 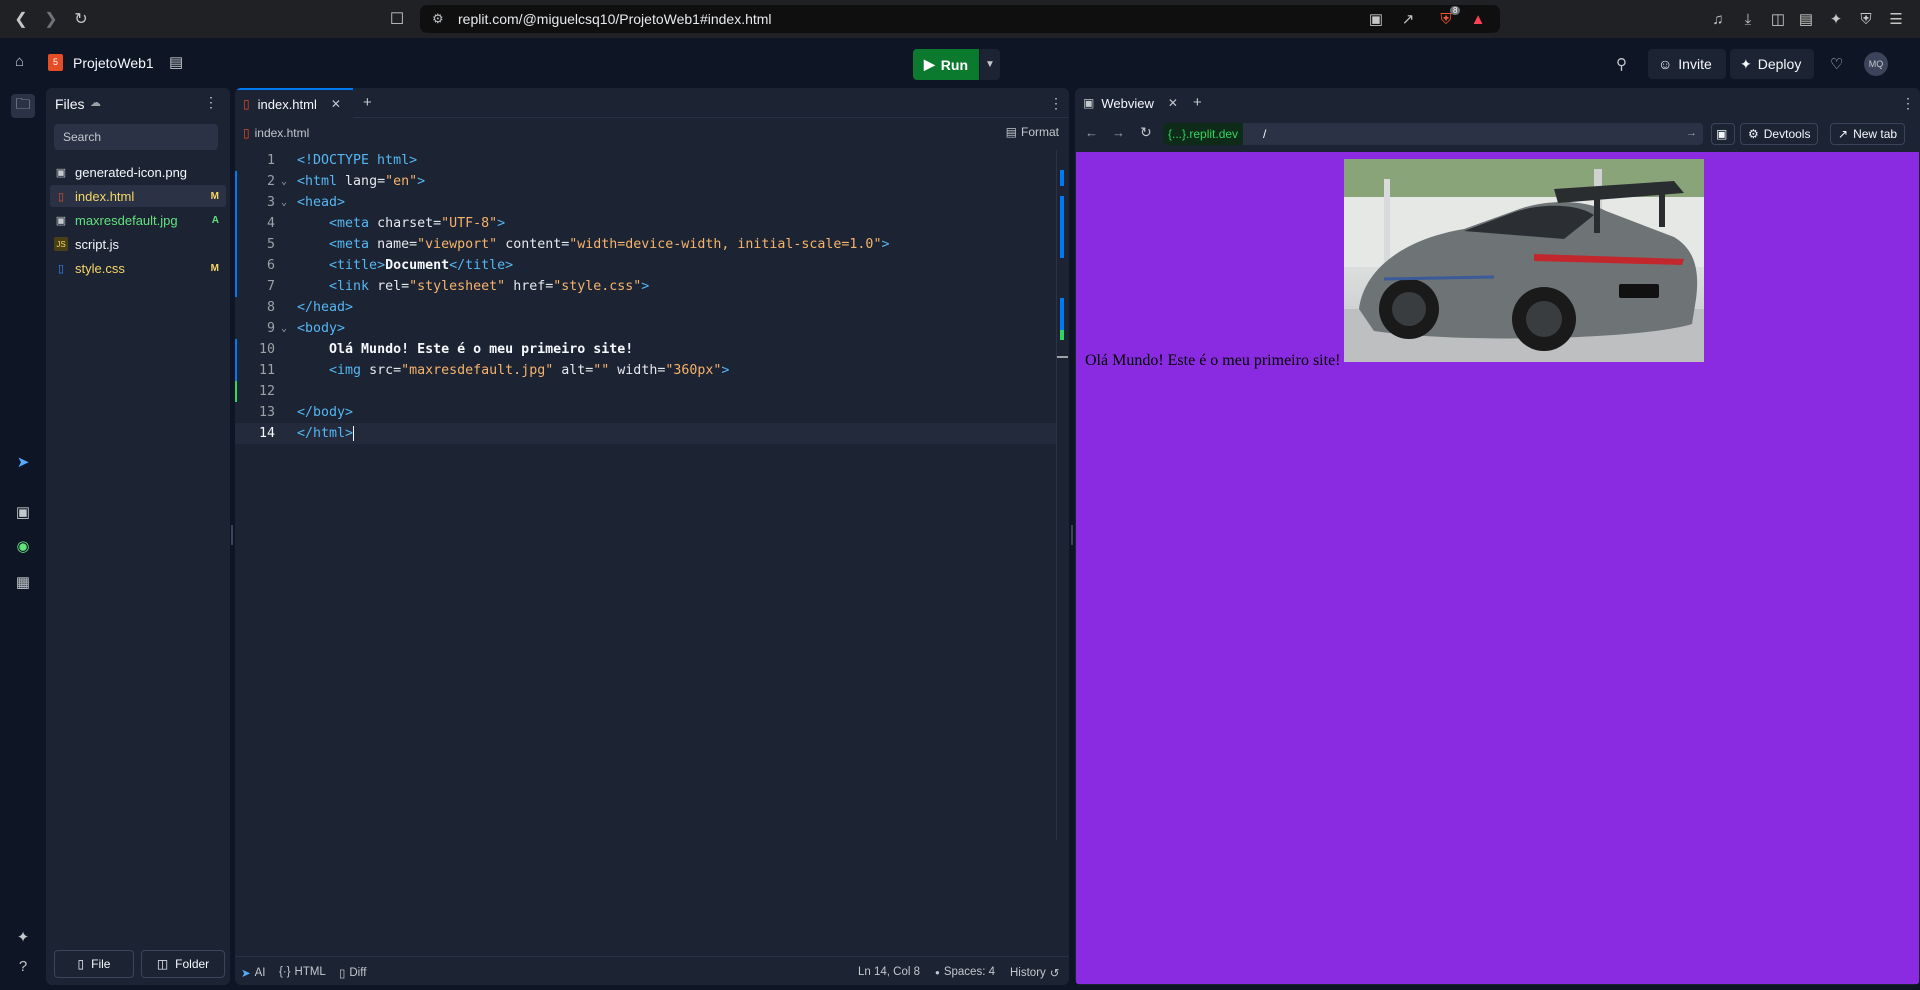 I want to click on code-line: 1 <!DOCTYPE html>, so click(x=647, y=160).